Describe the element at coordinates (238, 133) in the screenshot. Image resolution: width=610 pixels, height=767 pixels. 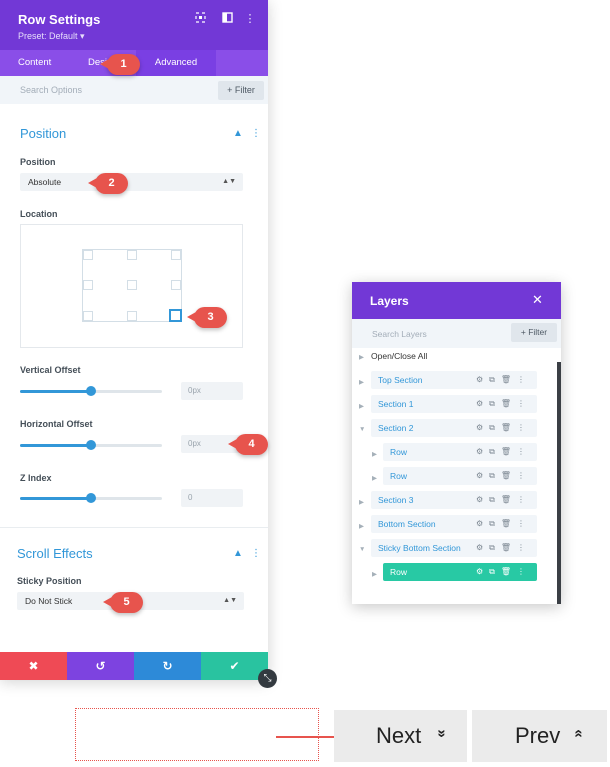
I see `collapse-icon: ▲` at that location.